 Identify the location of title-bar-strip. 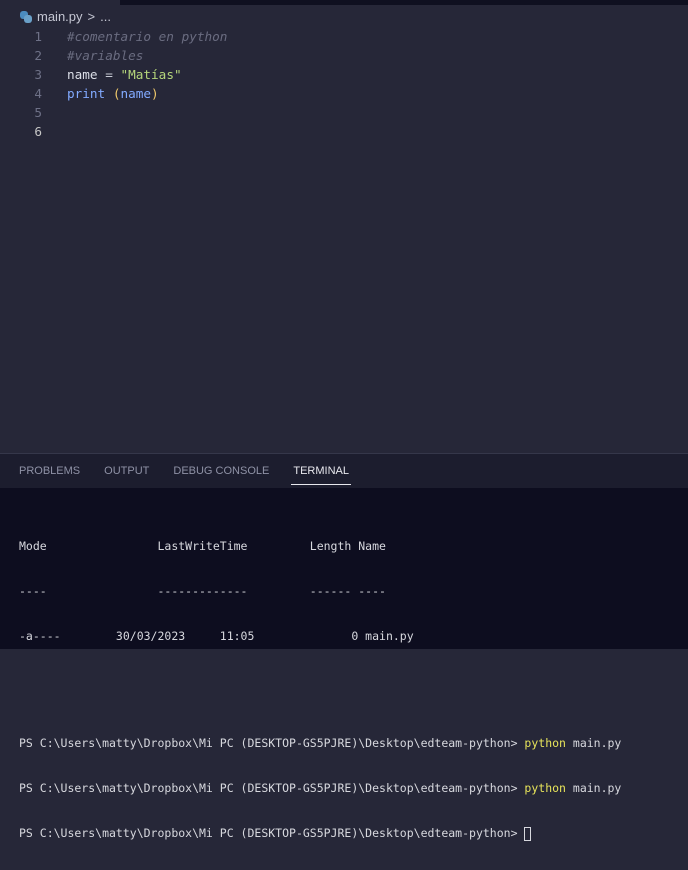
(404, 2).